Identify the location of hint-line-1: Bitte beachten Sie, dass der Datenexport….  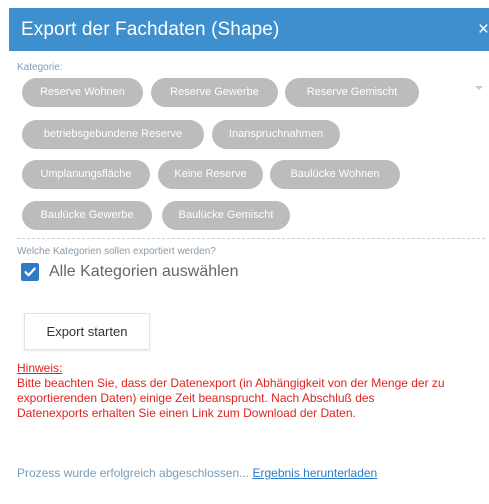
(231, 383).